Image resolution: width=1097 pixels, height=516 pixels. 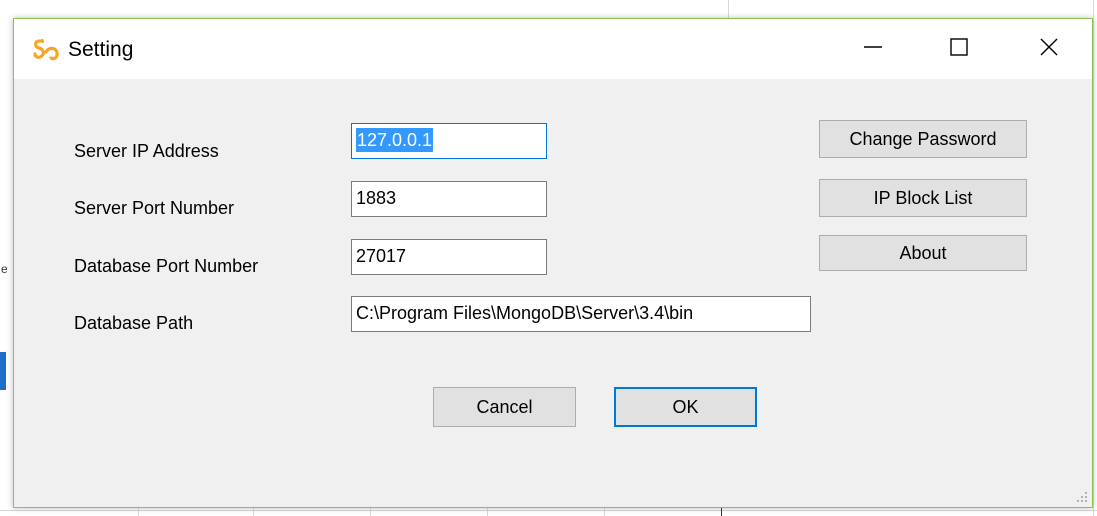 I want to click on server-port-value: 1883, so click(x=376, y=198).